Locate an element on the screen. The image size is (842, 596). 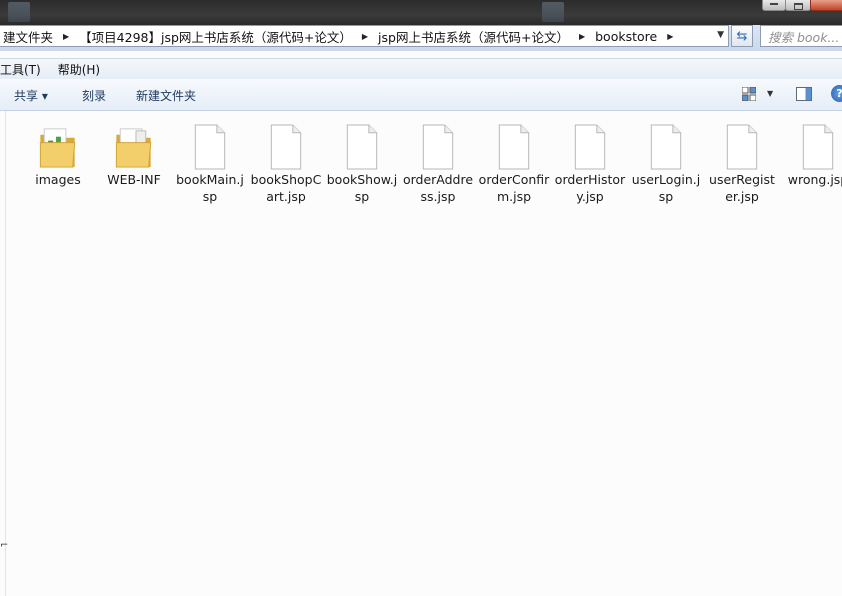
folder-images-icon is located at coordinates (58, 146).